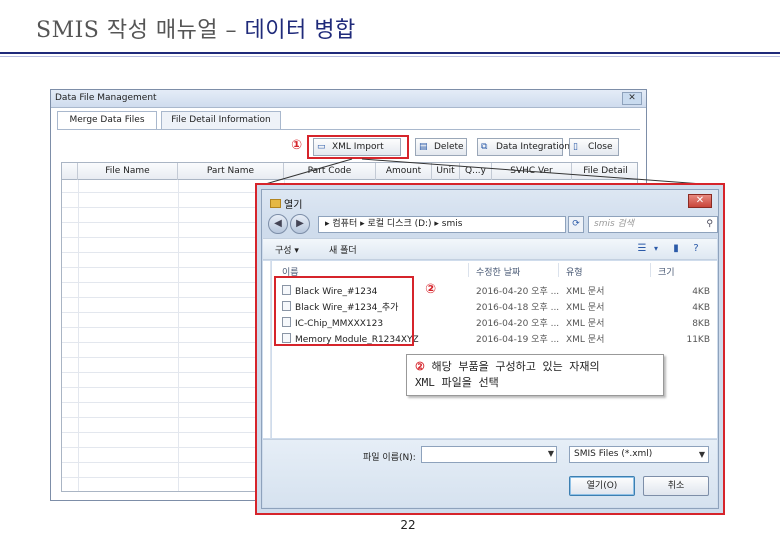 This screenshot has width=780, height=540. What do you see at coordinates (389, 458) in the screenshot?
I see `filename-label: 파일 이름(N):` at bounding box center [389, 458].